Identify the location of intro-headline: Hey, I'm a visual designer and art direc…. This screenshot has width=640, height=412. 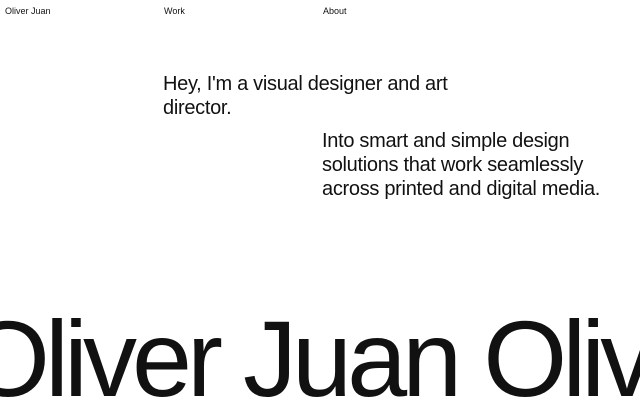
(305, 96).